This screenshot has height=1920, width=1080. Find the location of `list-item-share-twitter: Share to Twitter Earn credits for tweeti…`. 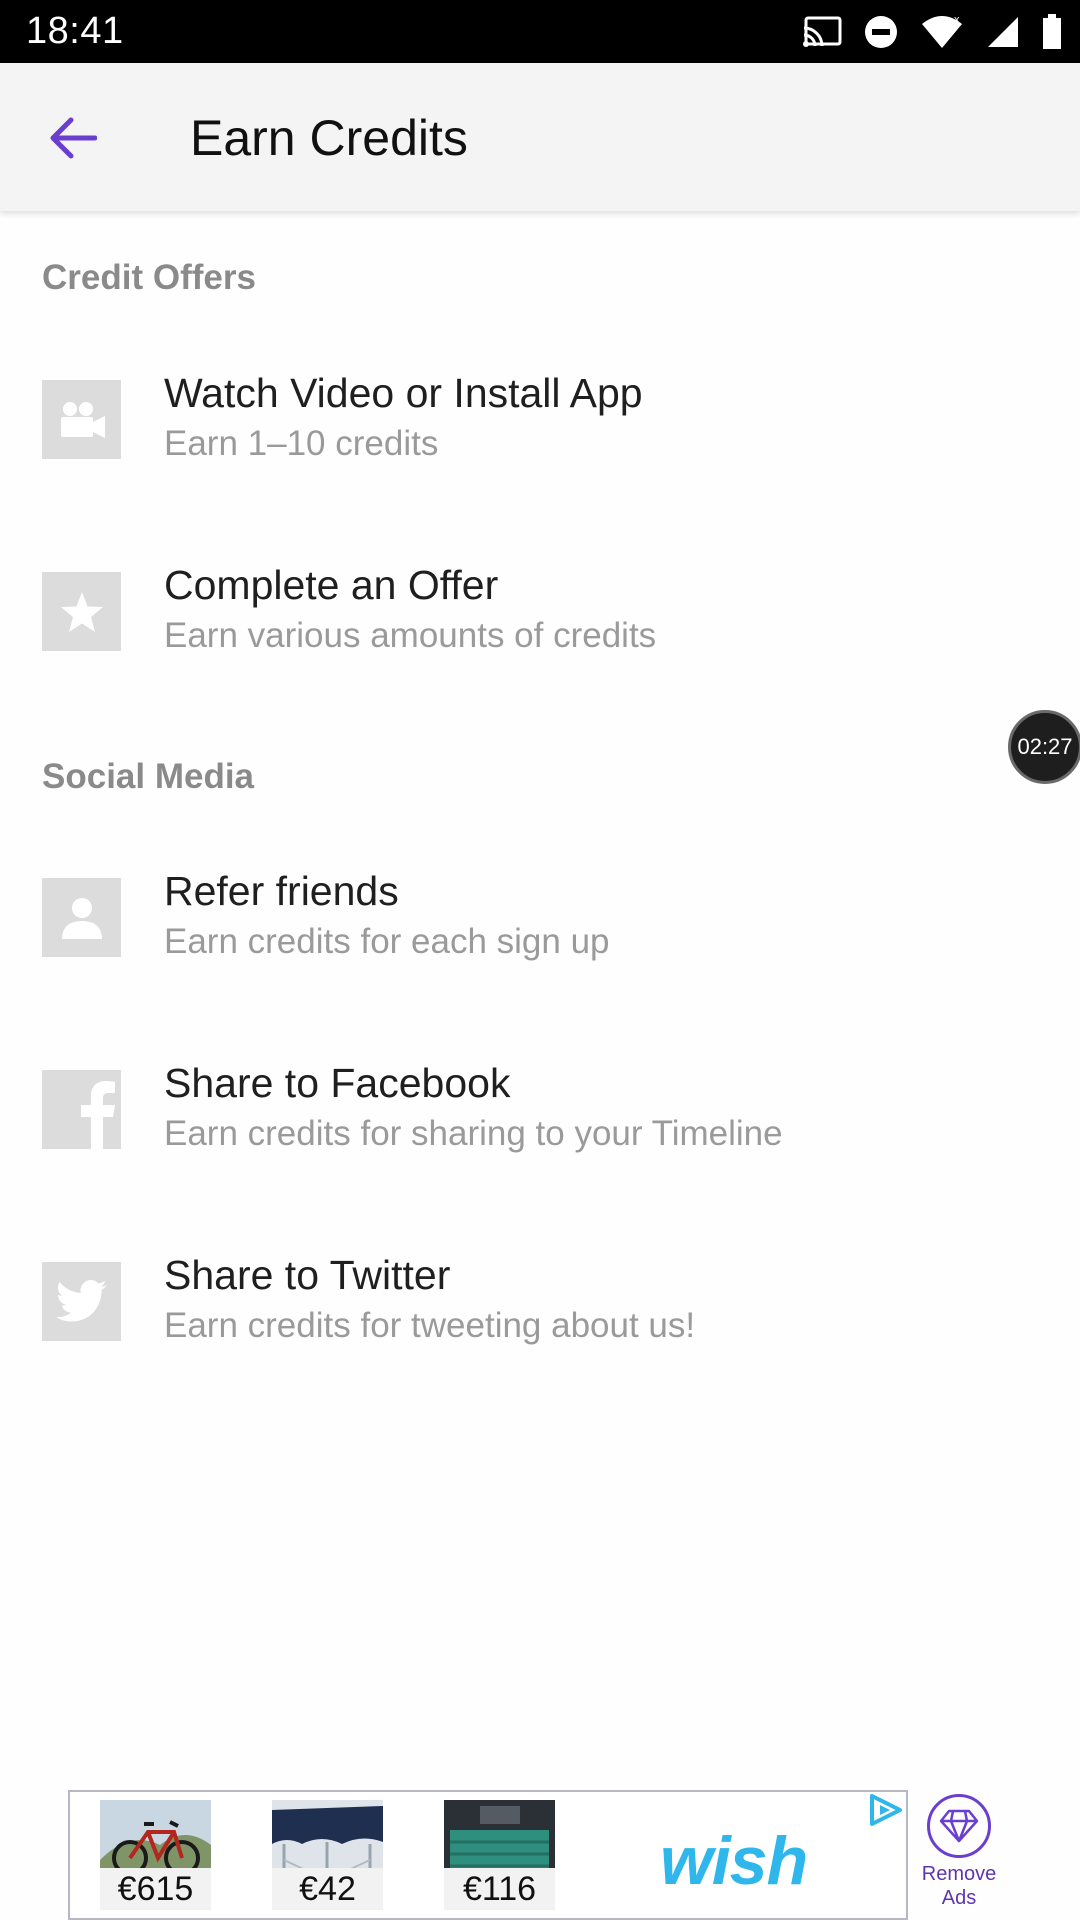

list-item-share-twitter: Share to Twitter Earn credits for tweeti… is located at coordinates (540, 1332).